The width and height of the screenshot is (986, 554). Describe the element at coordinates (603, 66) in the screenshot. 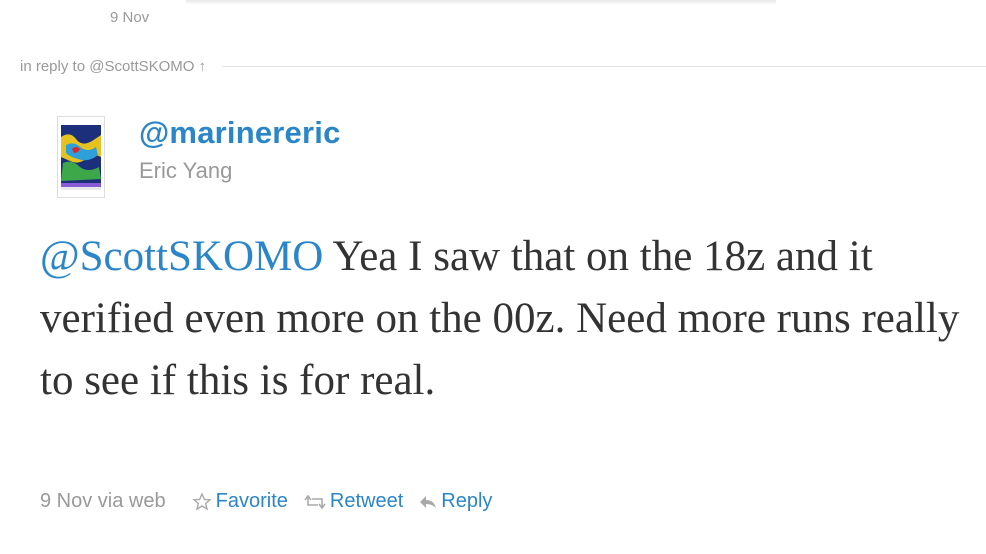

I see `divider` at that location.